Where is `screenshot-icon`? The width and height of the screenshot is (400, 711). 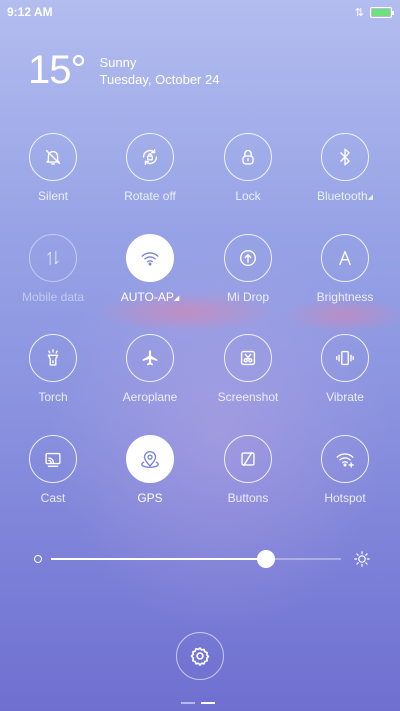
screenshot-icon is located at coordinates (248, 358).